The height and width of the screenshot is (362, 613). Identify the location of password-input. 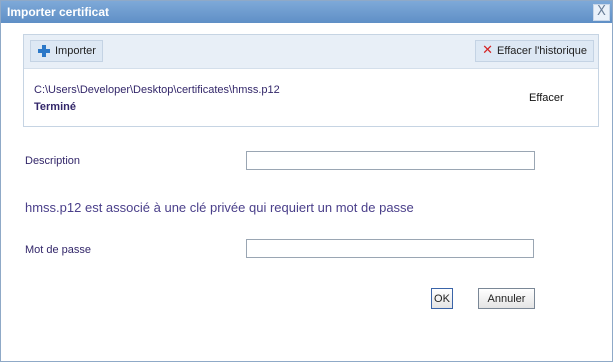
(390, 248).